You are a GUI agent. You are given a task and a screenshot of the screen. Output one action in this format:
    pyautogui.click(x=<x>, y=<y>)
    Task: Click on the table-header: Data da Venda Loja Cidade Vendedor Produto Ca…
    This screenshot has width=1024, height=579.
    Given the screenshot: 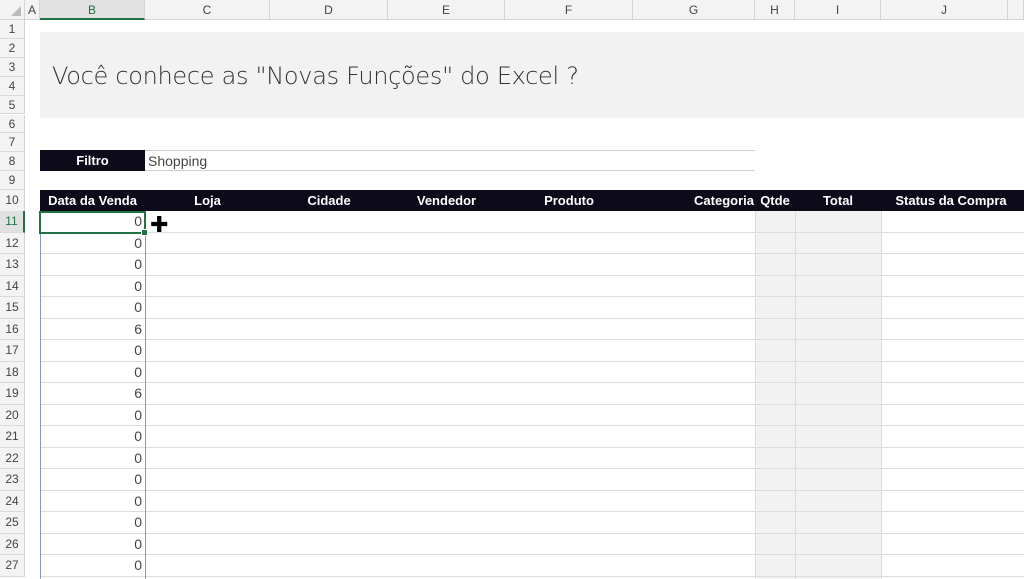 What is the action you would take?
    pyautogui.click(x=532, y=200)
    